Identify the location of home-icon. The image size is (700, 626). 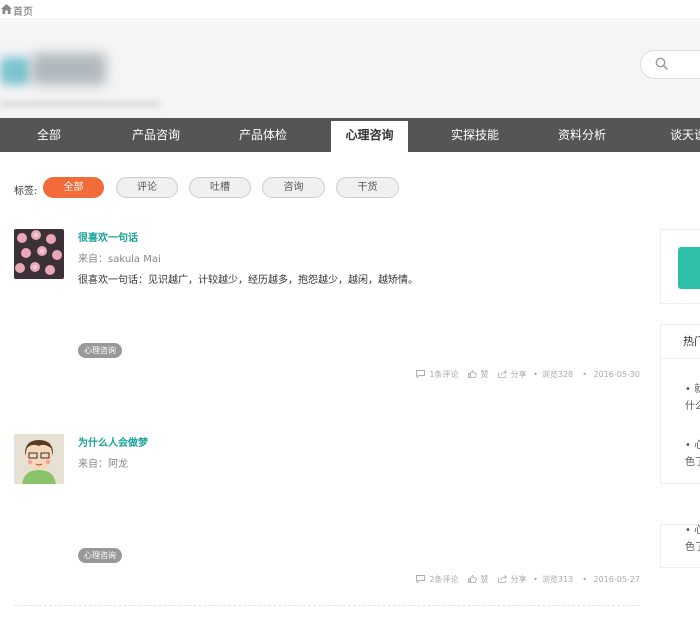
(6, 9).